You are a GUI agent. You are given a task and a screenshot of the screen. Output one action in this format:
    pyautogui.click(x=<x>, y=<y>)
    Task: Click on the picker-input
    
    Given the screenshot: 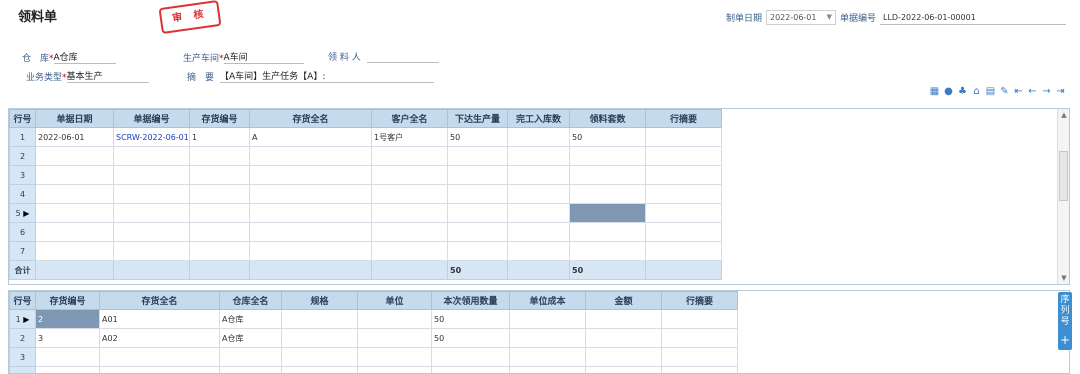 What is the action you would take?
    pyautogui.click(x=402, y=62)
    